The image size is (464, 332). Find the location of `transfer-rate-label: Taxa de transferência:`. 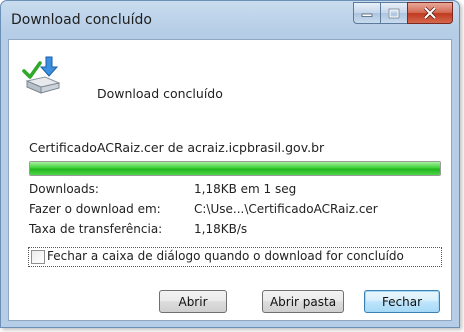

transfer-rate-label: Taxa de transferência: is located at coordinates (96, 229).